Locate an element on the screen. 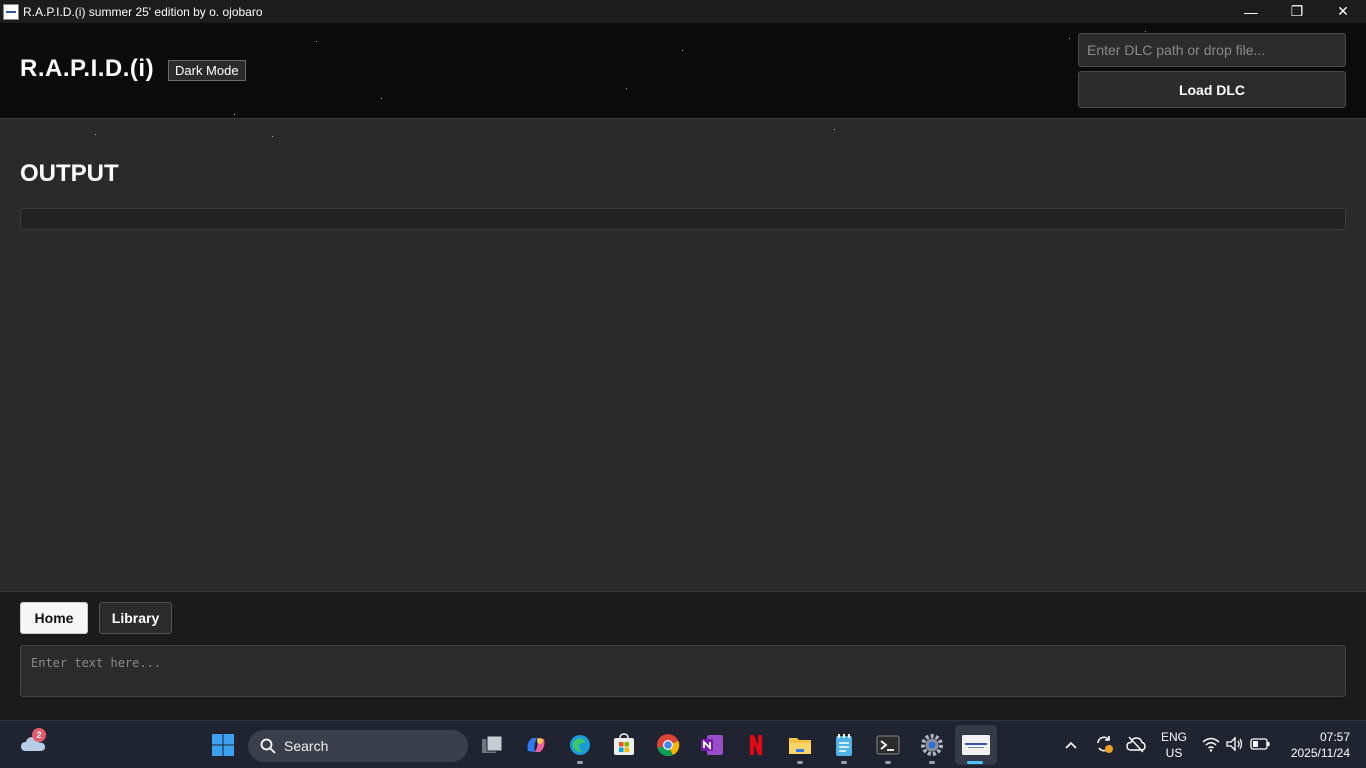 The image size is (1366, 768). store-icon is located at coordinates (624, 745).